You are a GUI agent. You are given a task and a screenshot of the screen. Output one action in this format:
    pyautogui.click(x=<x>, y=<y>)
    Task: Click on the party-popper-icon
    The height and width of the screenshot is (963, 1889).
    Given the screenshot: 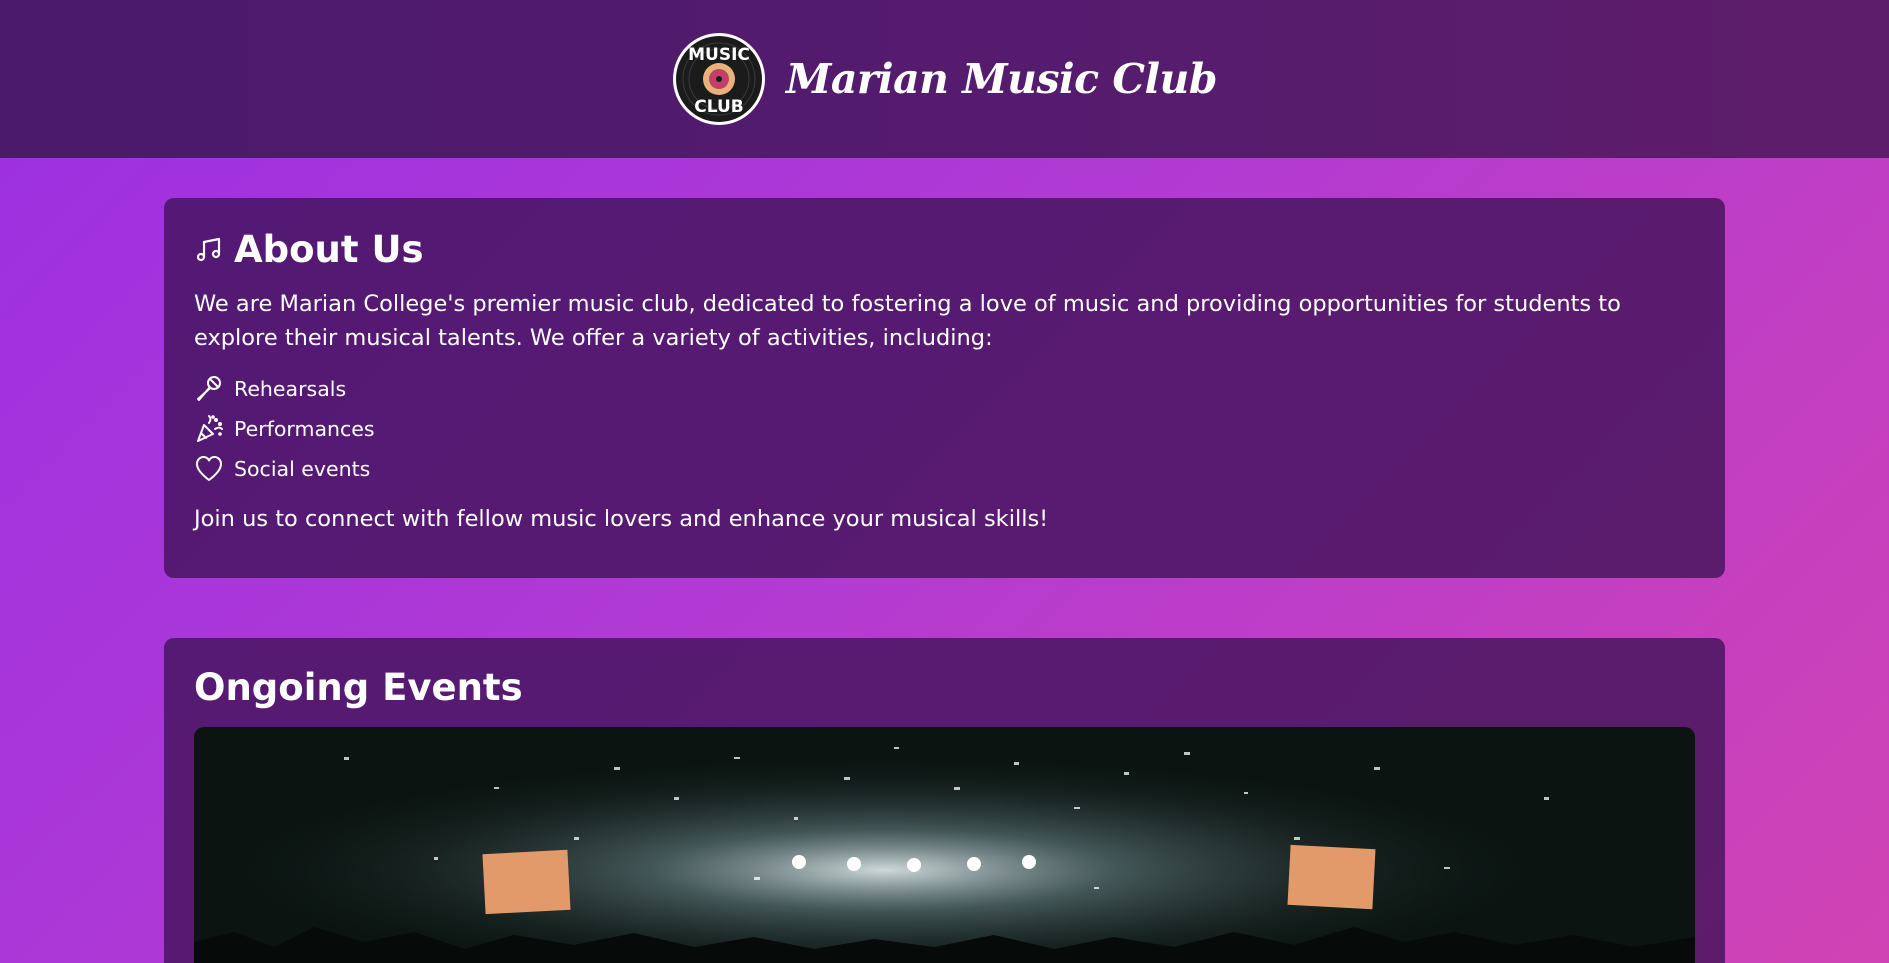 What is the action you would take?
    pyautogui.click(x=210, y=428)
    